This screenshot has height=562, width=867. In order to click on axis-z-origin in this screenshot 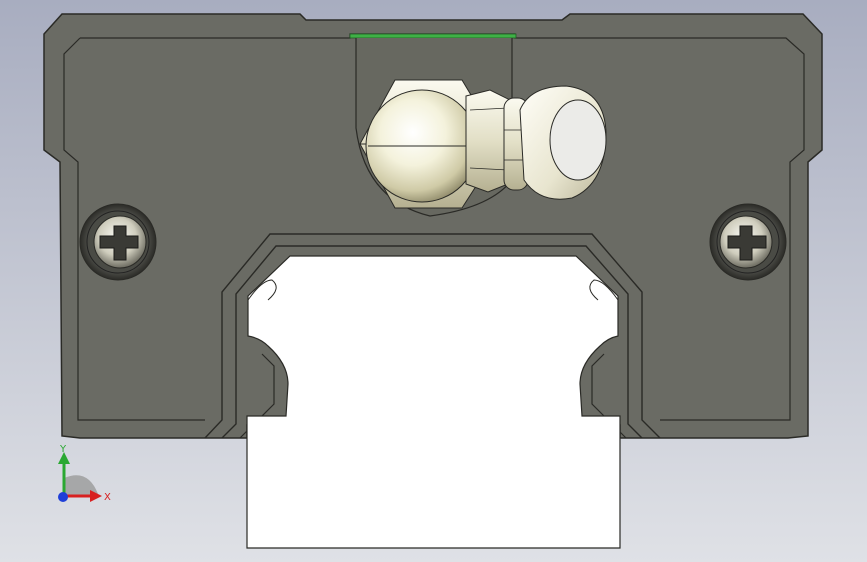, I will do `click(63, 497)`.